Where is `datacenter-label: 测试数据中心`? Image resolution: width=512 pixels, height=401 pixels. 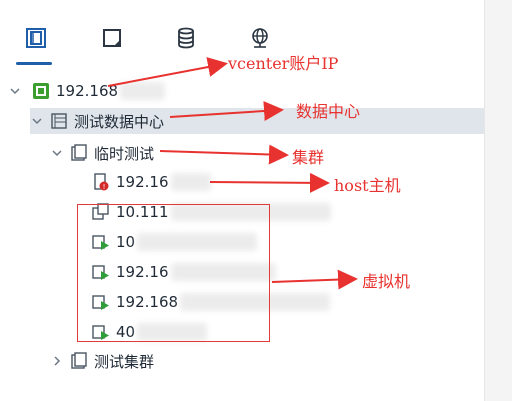
datacenter-label: 测试数据中心 is located at coordinates (119, 121).